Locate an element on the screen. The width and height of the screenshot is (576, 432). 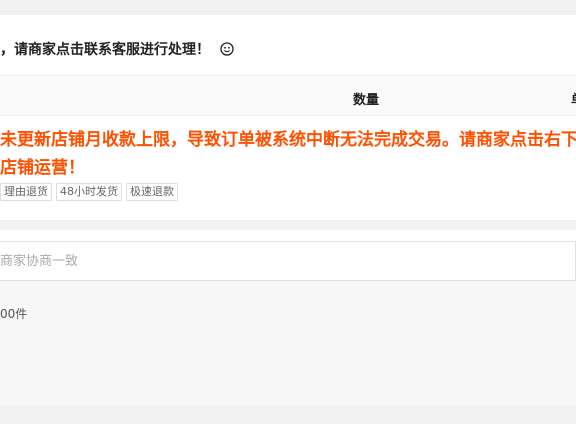
tag-return: 理由退货 is located at coordinates (26, 192).